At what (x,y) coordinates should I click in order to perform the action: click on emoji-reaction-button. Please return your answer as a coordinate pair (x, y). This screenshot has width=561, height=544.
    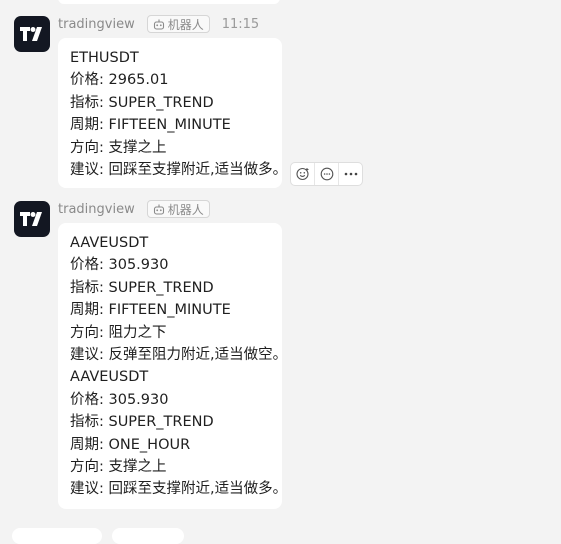
    Looking at the image, I should click on (303, 174).